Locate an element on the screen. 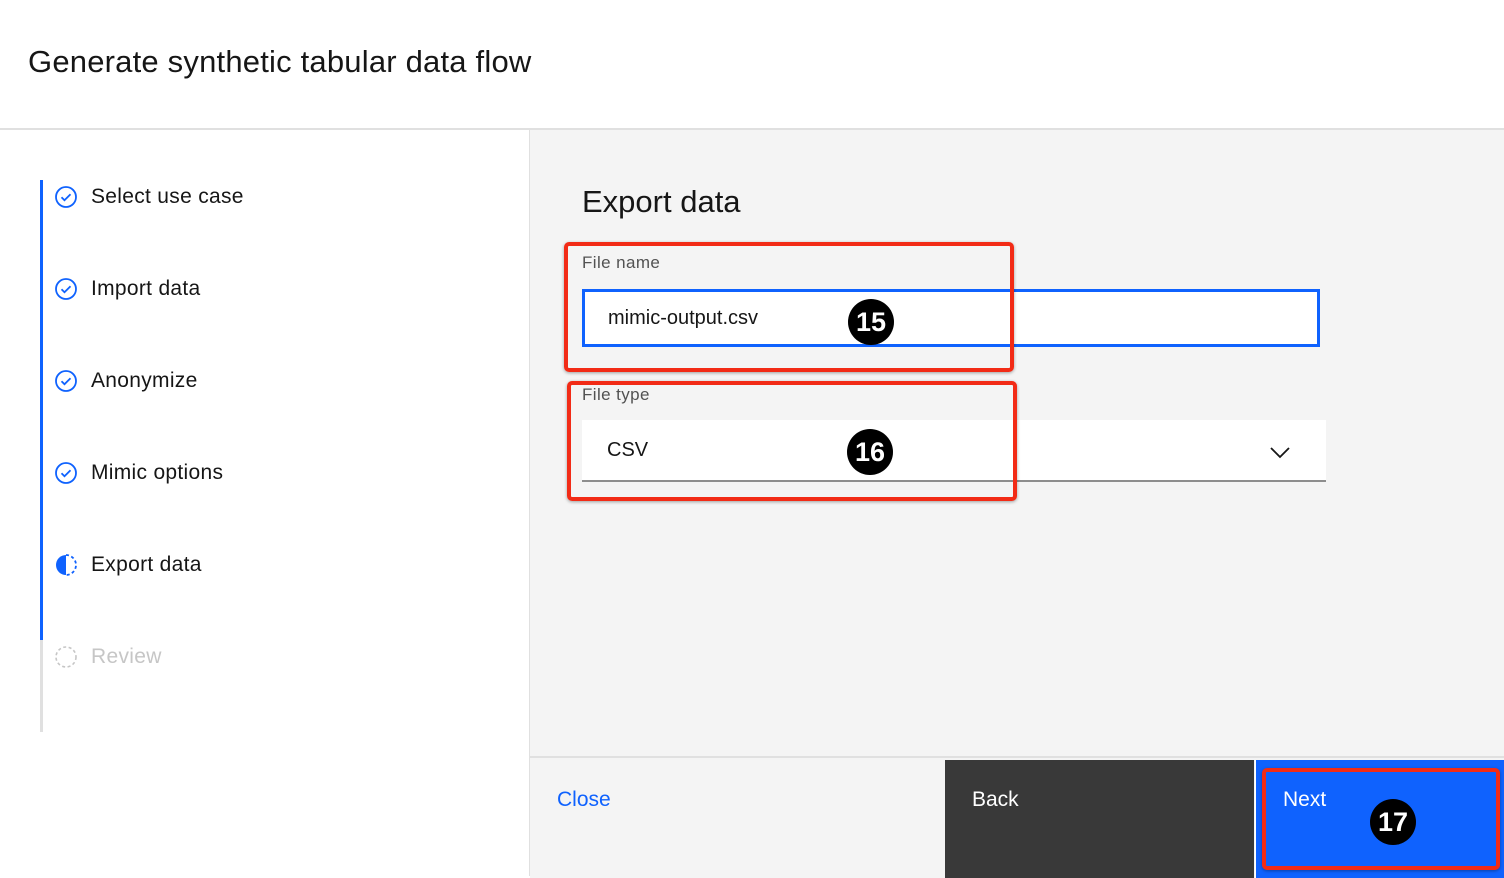 The image size is (1504, 878). modal-header: Generate synthetic tabular data flow is located at coordinates (752, 65).